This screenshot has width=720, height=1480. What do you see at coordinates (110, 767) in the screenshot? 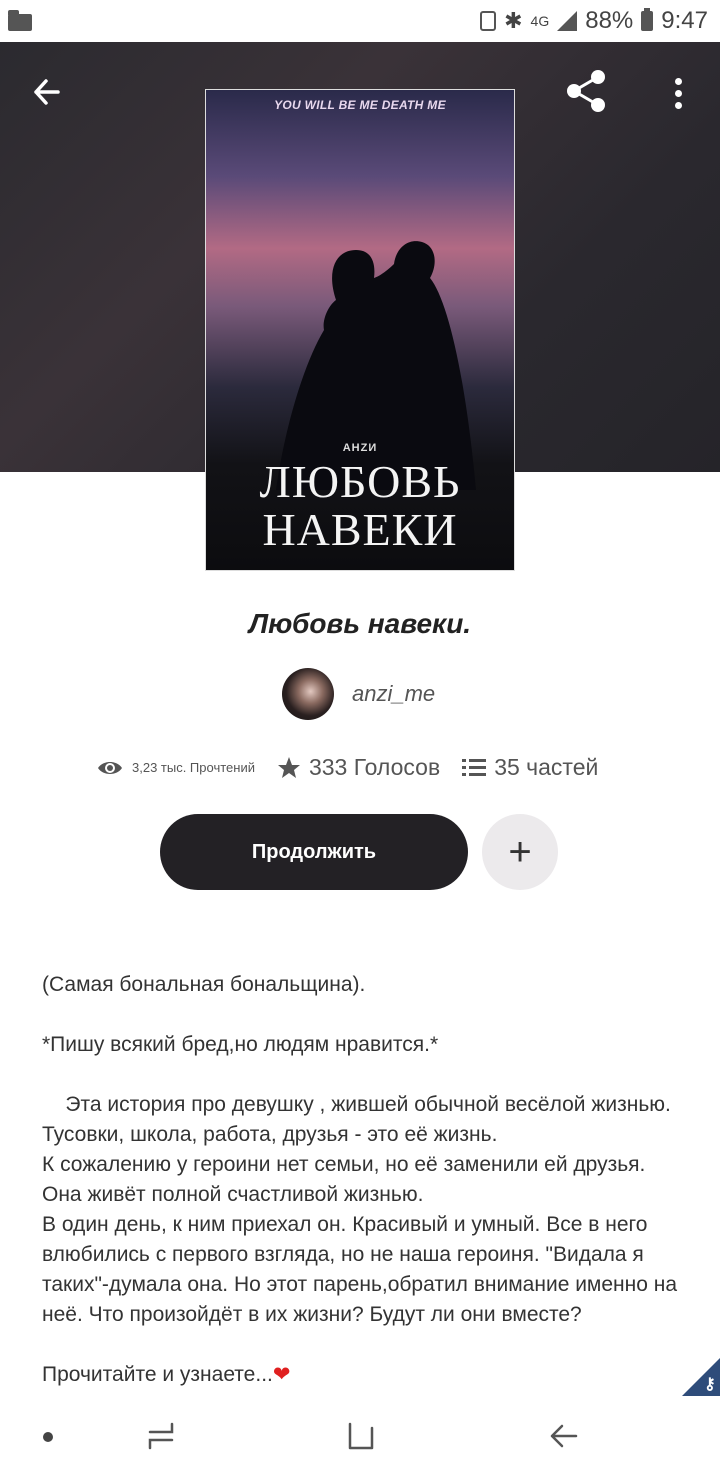
I see `eye-icon` at bounding box center [110, 767].